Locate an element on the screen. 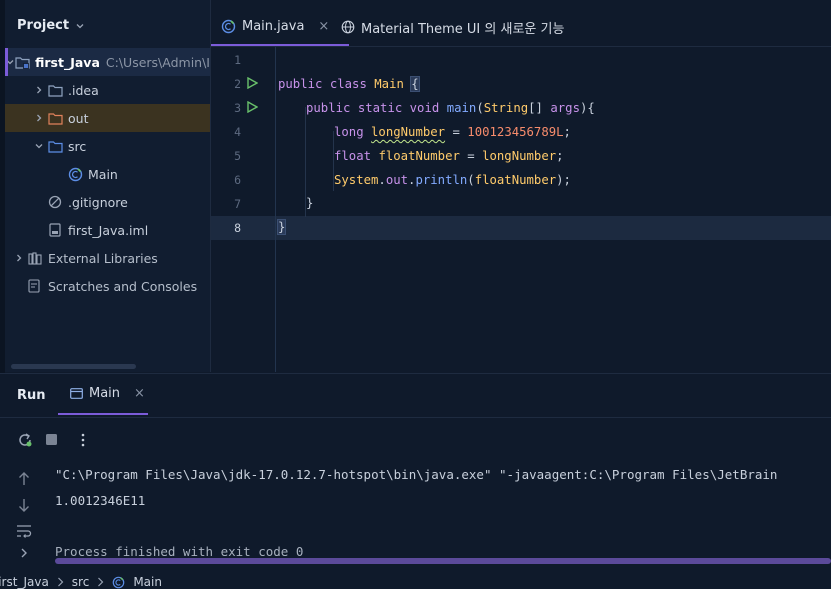  selection-marker is located at coordinates (6, 62).